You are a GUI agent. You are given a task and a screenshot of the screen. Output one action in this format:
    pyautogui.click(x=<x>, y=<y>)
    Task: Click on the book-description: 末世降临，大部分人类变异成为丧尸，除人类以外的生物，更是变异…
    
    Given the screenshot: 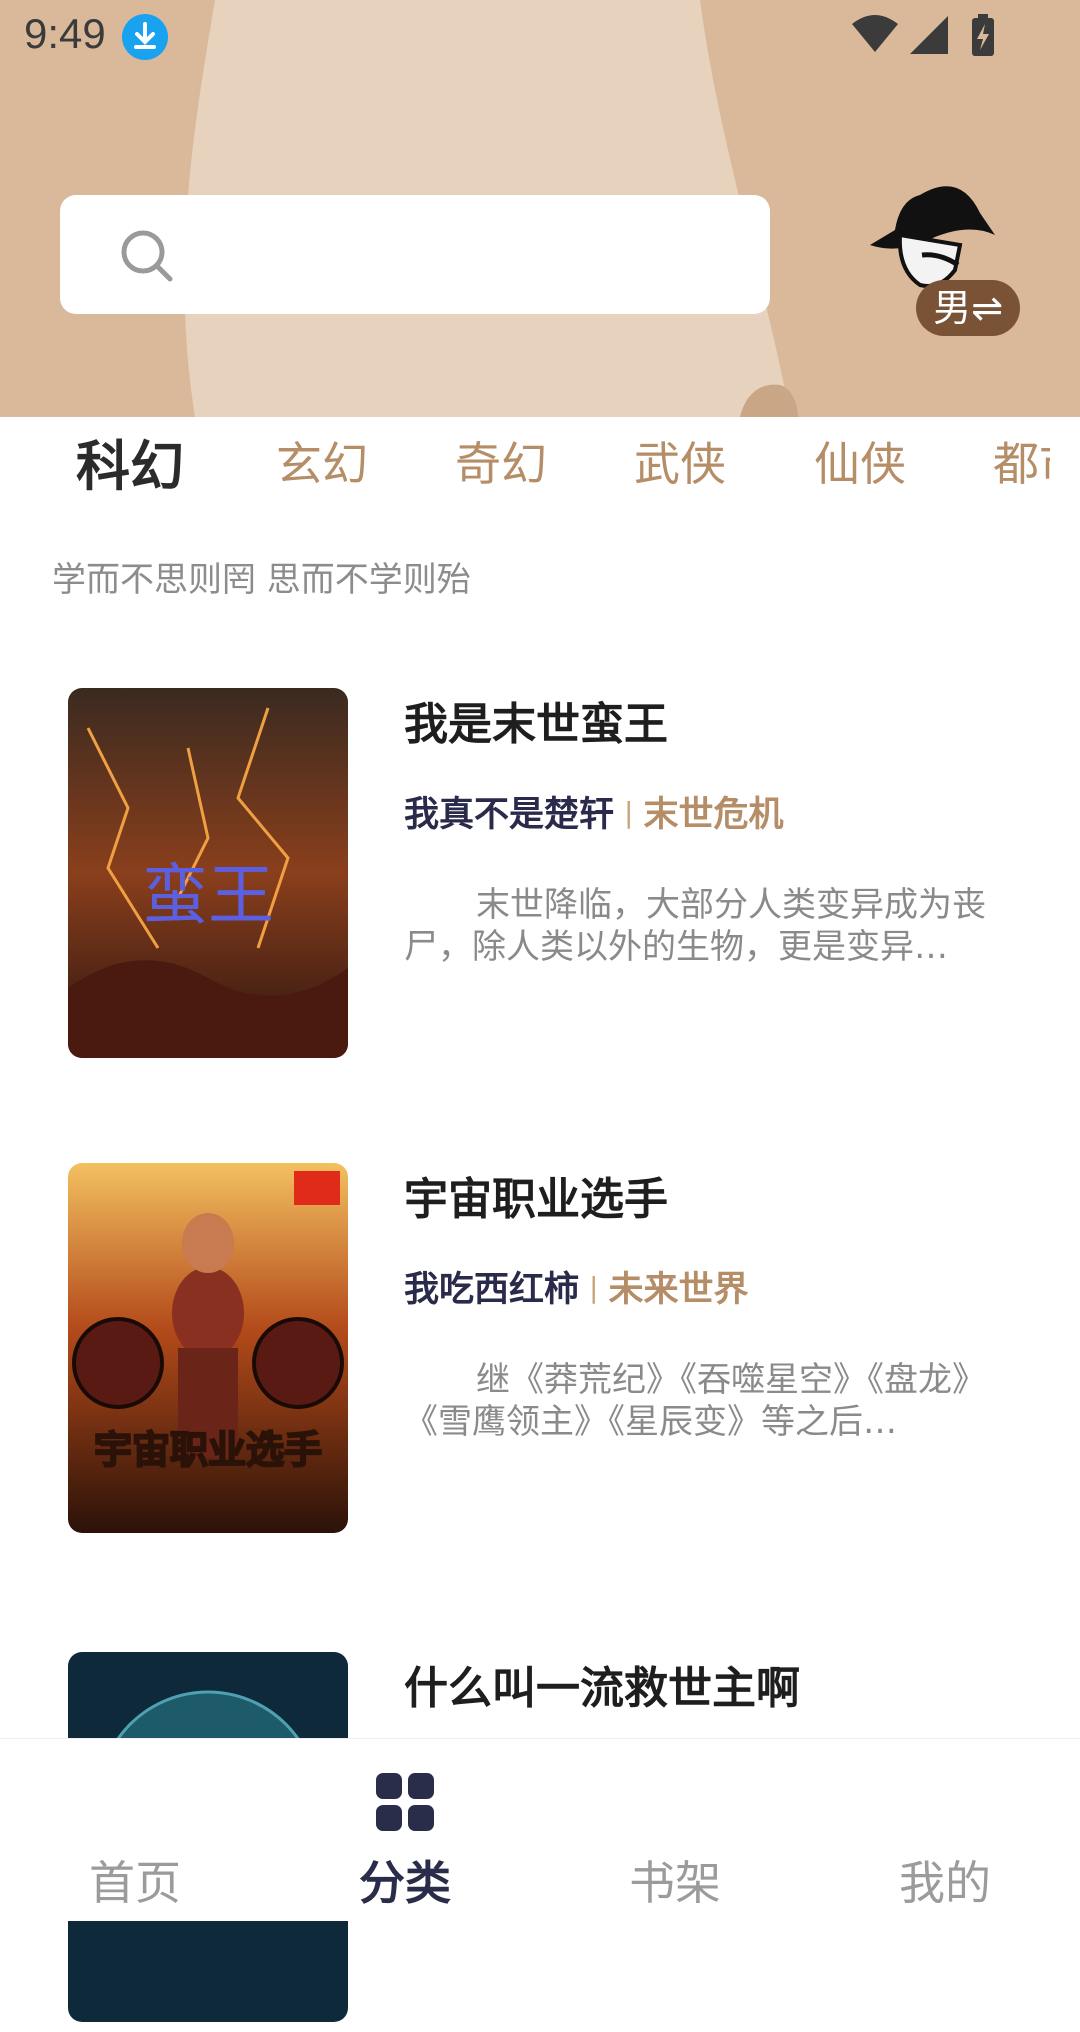 What is the action you would take?
    pyautogui.click(x=695, y=926)
    